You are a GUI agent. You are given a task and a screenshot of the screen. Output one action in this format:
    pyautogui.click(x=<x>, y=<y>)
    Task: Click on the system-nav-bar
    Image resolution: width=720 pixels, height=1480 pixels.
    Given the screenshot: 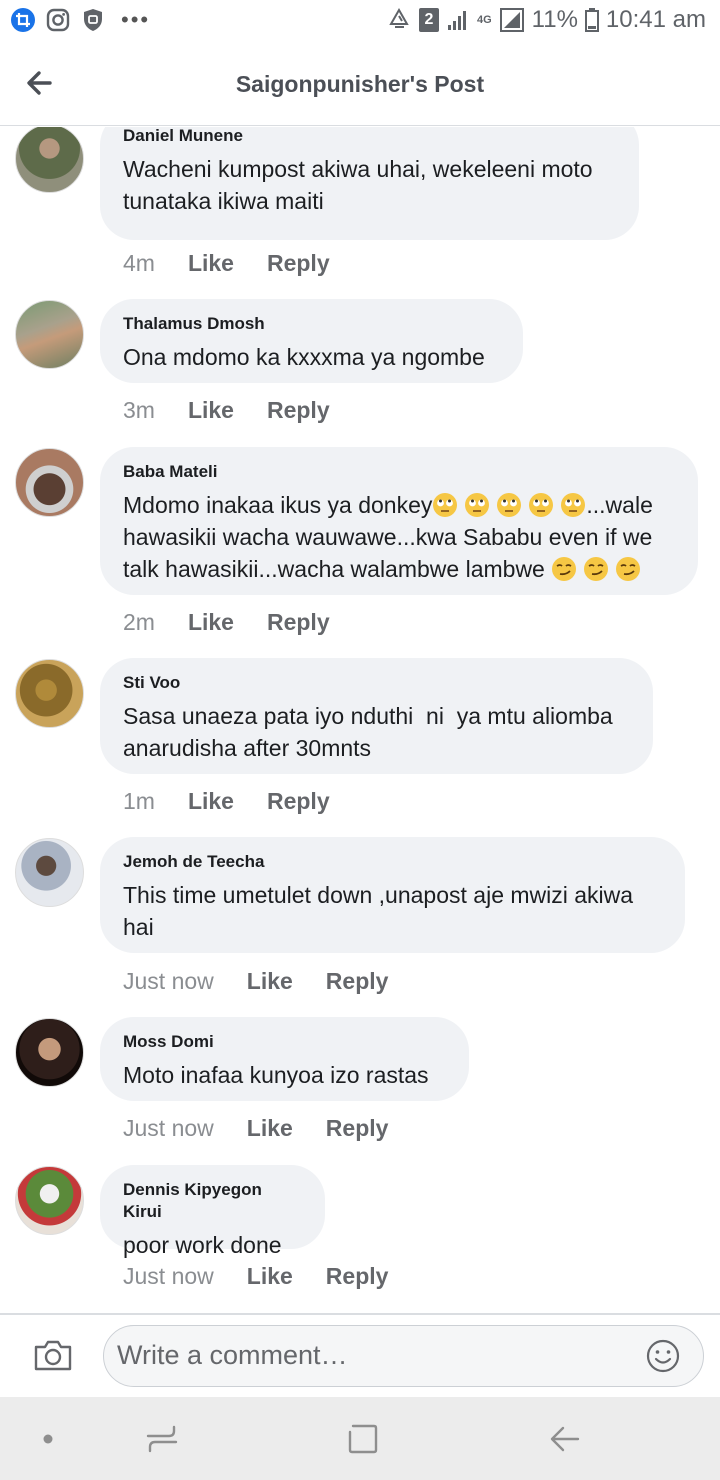 What is the action you would take?
    pyautogui.click(x=360, y=1438)
    